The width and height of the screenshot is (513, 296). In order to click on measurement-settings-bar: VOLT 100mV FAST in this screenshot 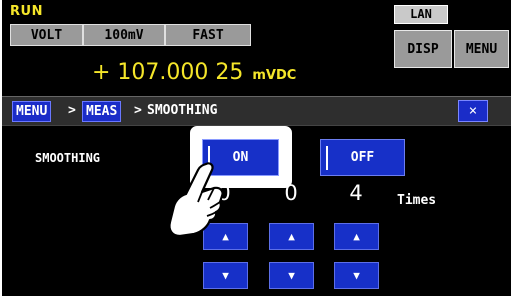, I will do `click(130, 35)`.